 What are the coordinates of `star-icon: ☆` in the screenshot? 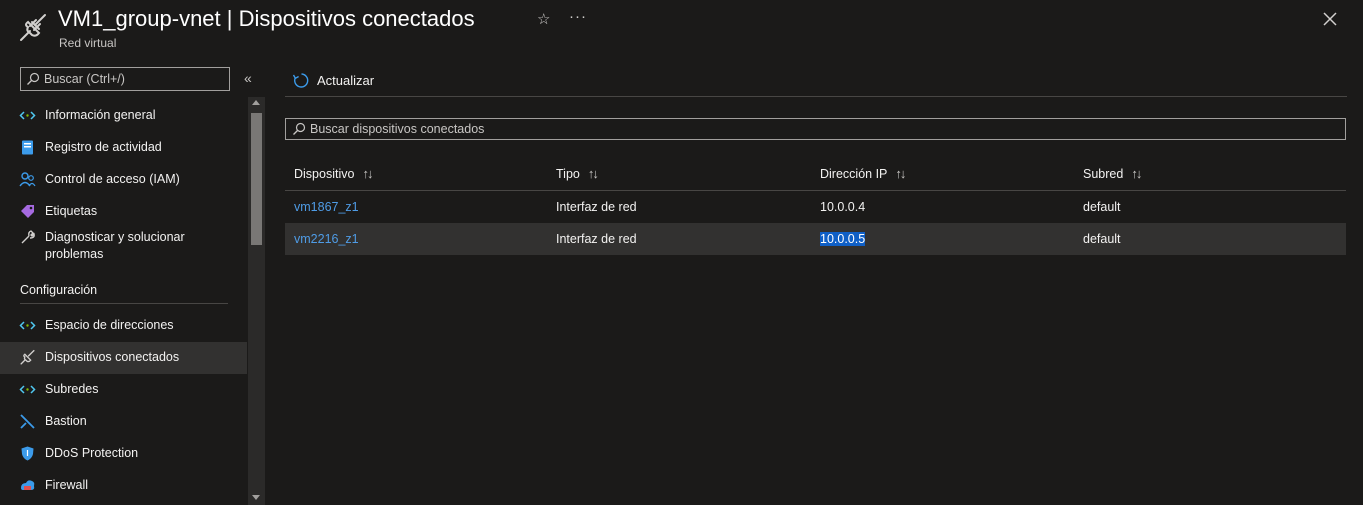 It's located at (543, 19).